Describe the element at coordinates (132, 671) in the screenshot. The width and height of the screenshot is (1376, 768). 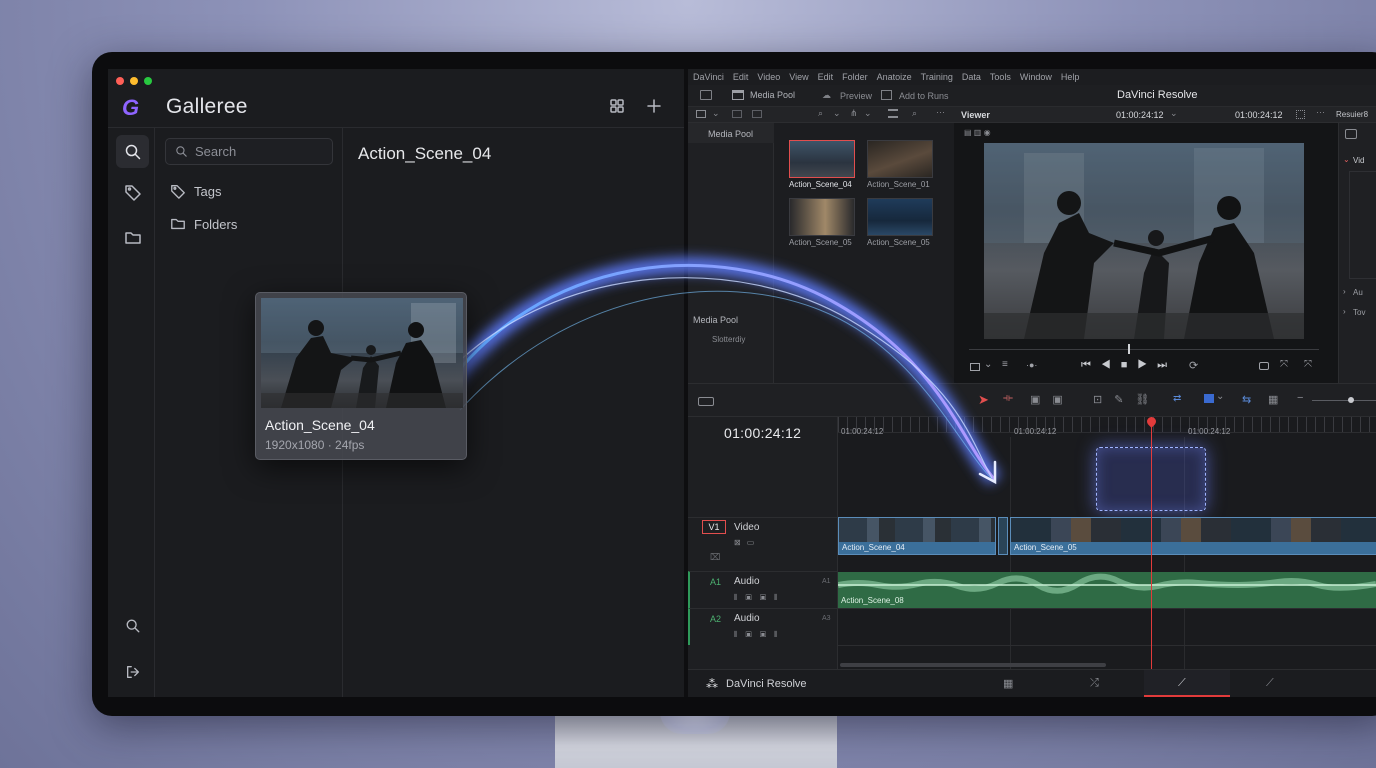
I see `rail-logout-button` at that location.